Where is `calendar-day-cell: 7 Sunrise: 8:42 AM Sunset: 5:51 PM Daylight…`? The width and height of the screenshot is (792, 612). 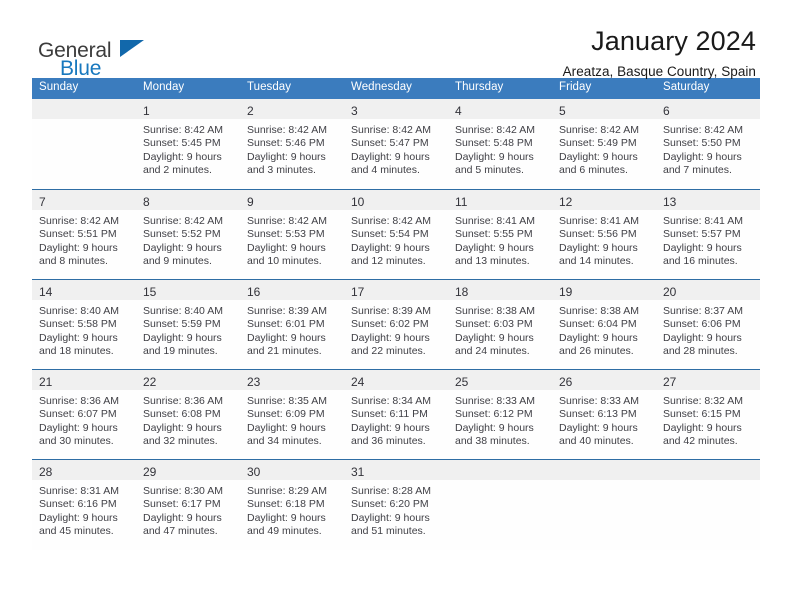
calendar-day-cell: 7 Sunrise: 8:42 AM Sunset: 5:51 PM Daylight… is located at coordinates (84, 234).